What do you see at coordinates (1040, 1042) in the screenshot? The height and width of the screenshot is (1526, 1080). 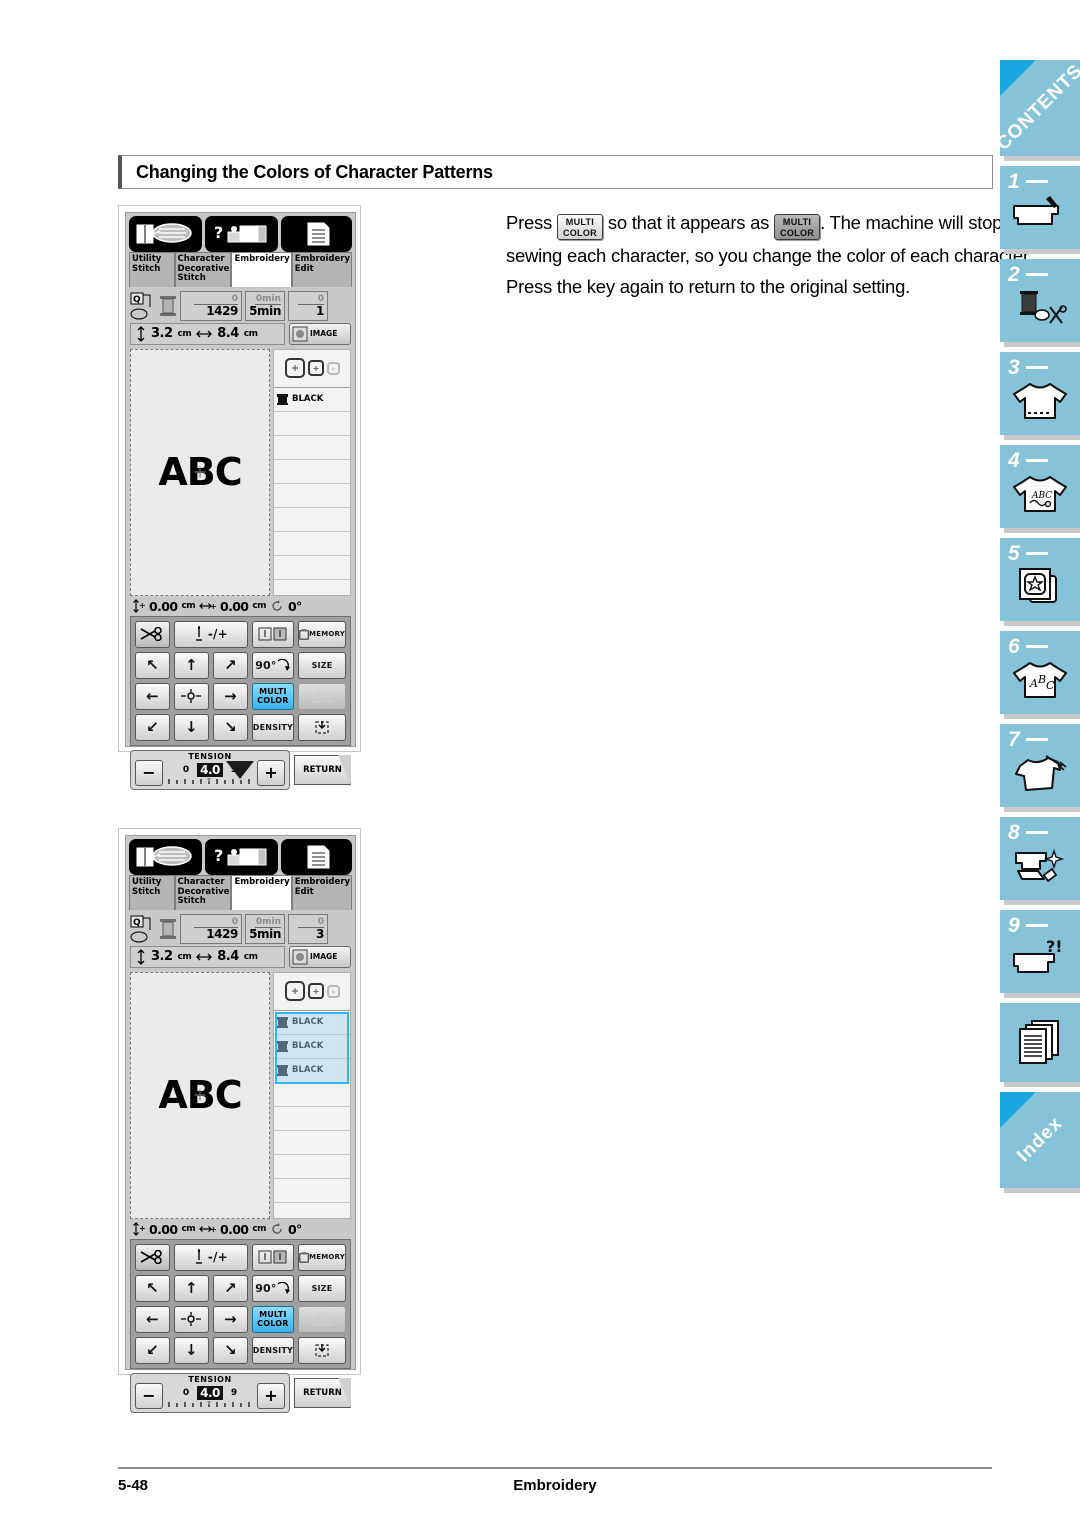 I see `sidebar-item-appendix` at bounding box center [1040, 1042].